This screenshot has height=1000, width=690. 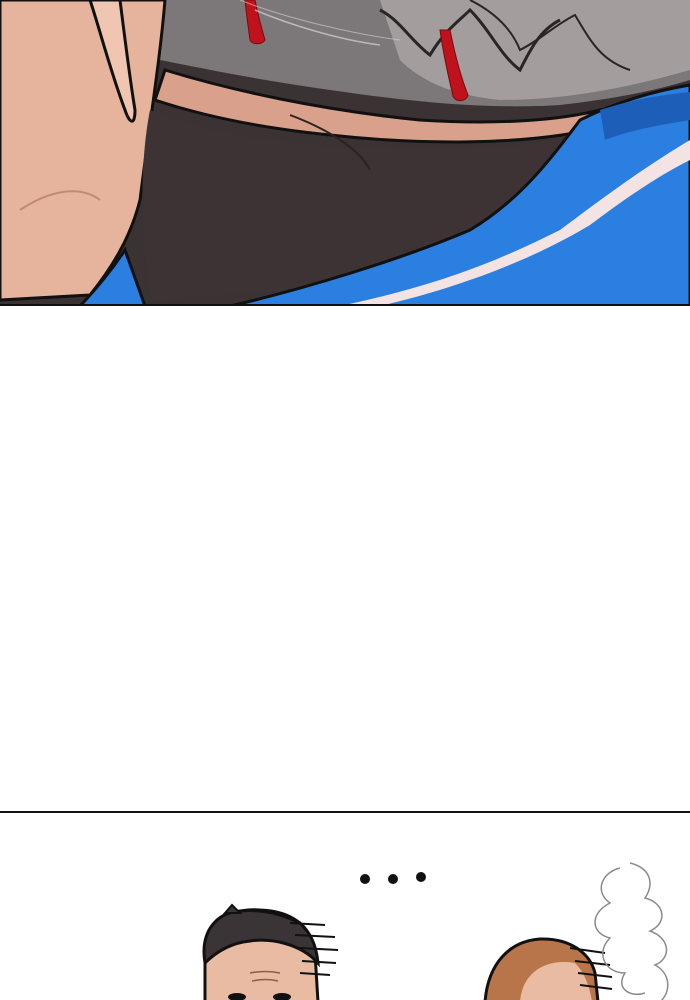 What do you see at coordinates (548, 968) in the screenshot?
I see `woman-character` at bounding box center [548, 968].